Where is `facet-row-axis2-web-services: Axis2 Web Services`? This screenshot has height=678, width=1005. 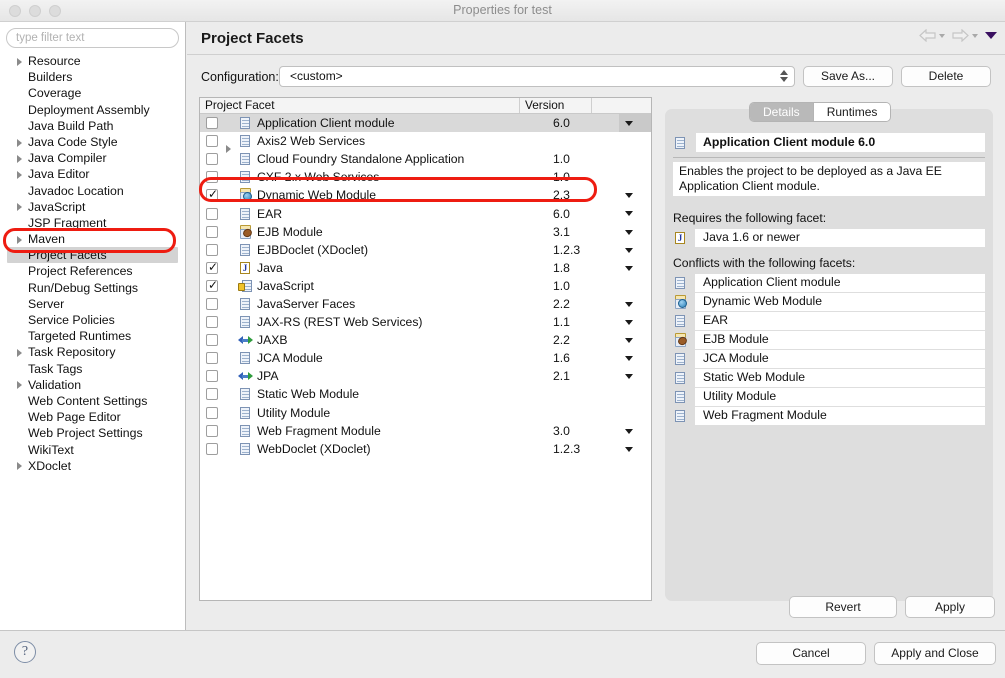
facet-row-axis2-web-services: Axis2 Web Services is located at coordinates (425, 143).